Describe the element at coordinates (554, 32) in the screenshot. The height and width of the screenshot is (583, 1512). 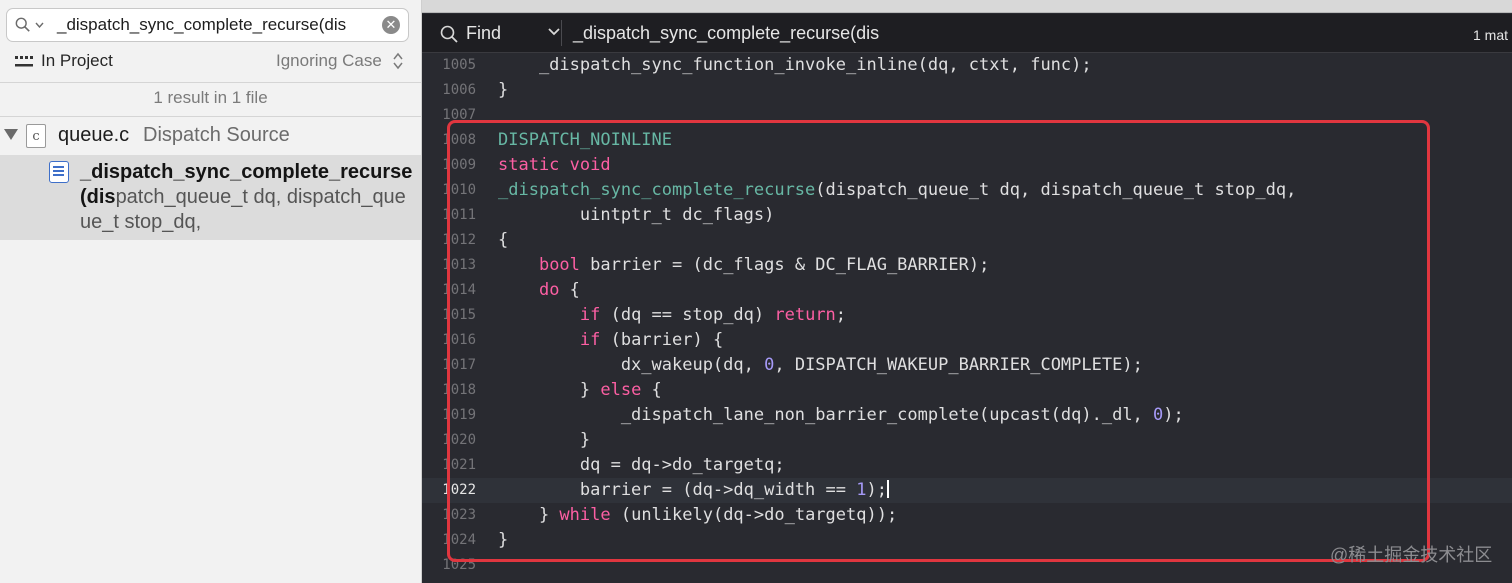
I see `chevron-down-icon` at that location.